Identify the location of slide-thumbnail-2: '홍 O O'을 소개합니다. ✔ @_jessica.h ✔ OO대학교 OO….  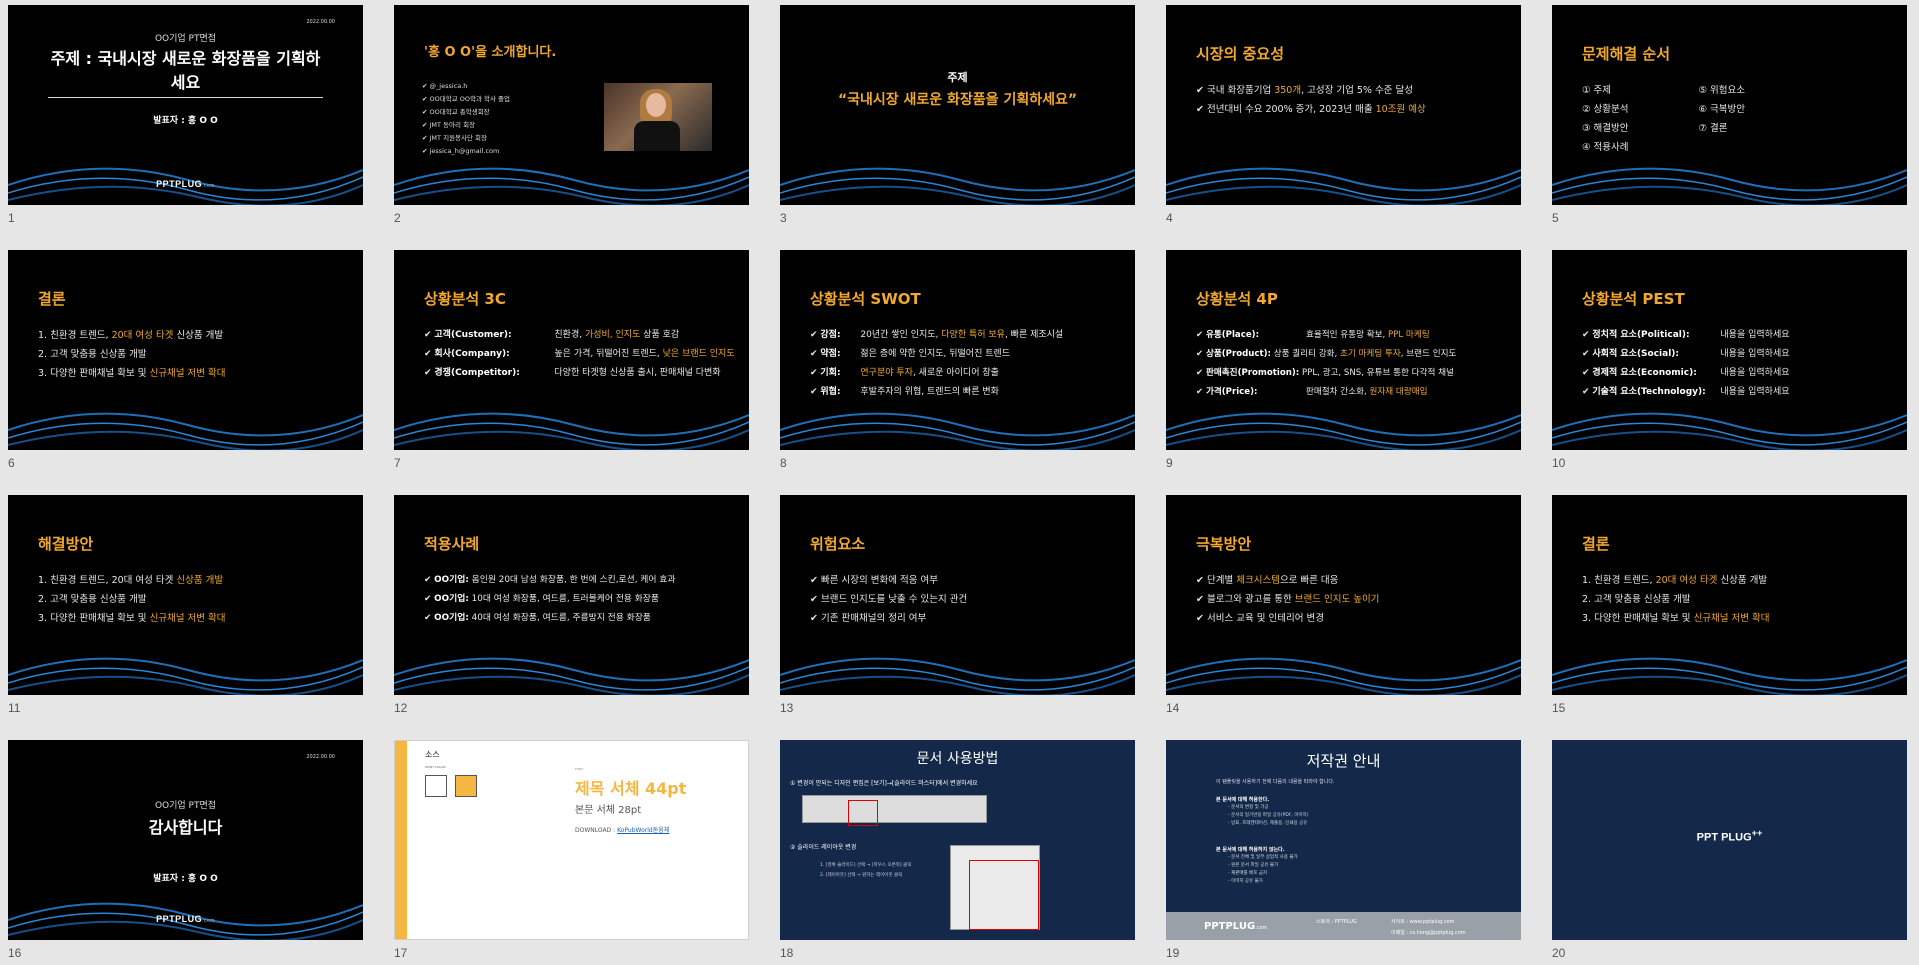
(571, 115).